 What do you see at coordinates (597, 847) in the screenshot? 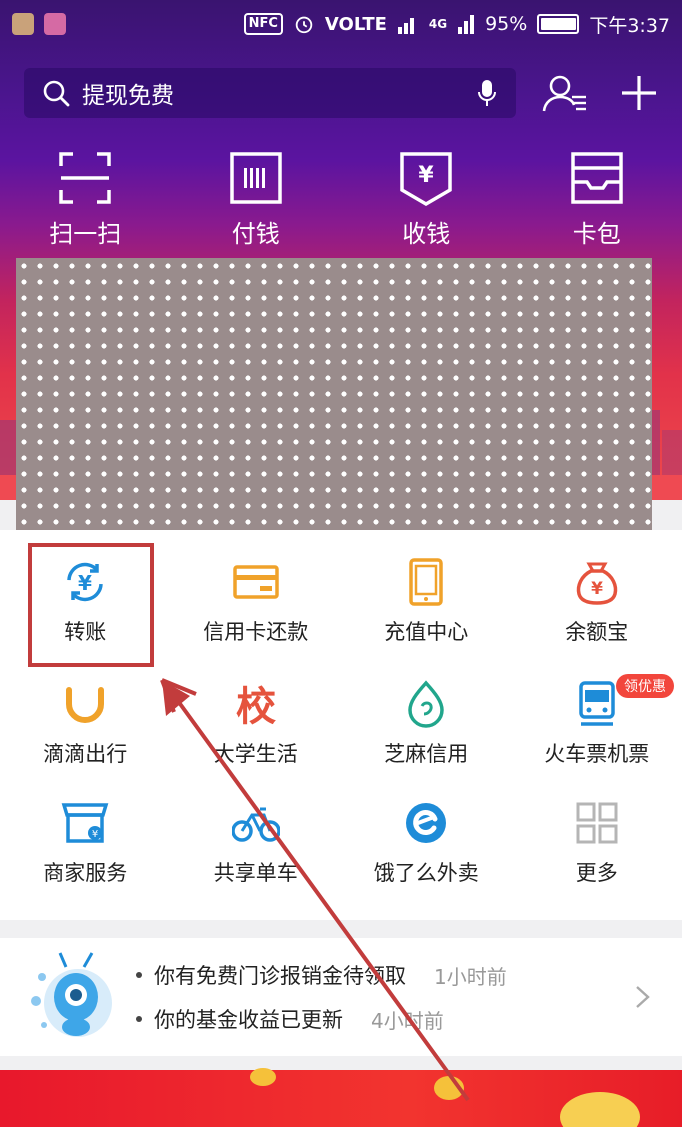
I see `service-more: 更多` at bounding box center [597, 847].